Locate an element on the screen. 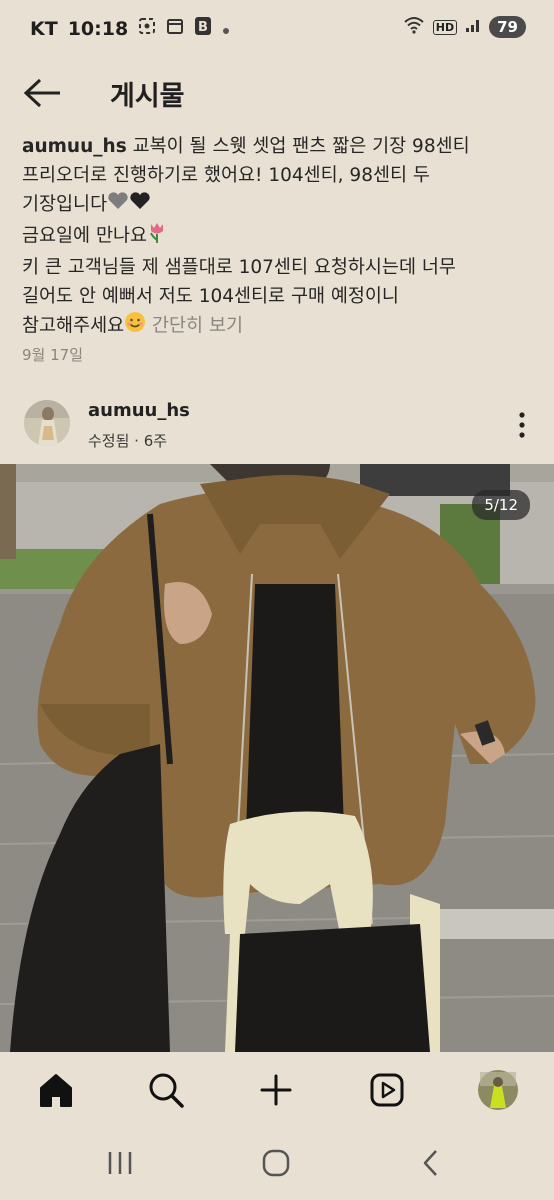 The width and height of the screenshot is (554, 1200). nav-home is located at coordinates (56, 1090).